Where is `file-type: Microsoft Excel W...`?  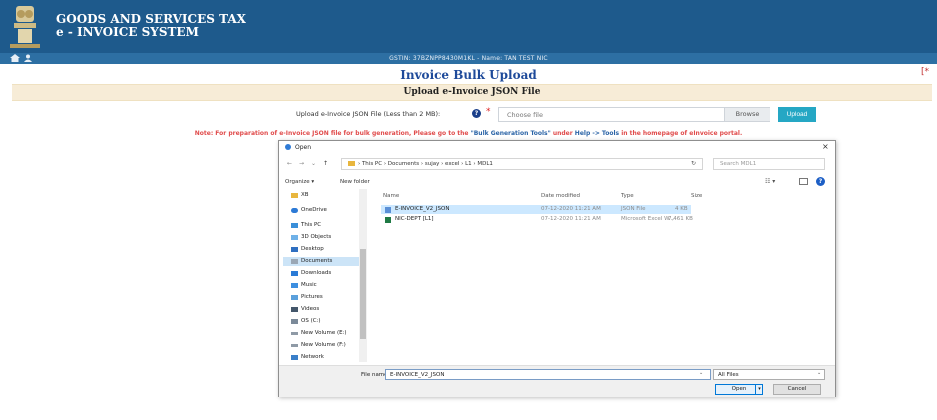 file-type: Microsoft Excel W... is located at coordinates (648, 219).